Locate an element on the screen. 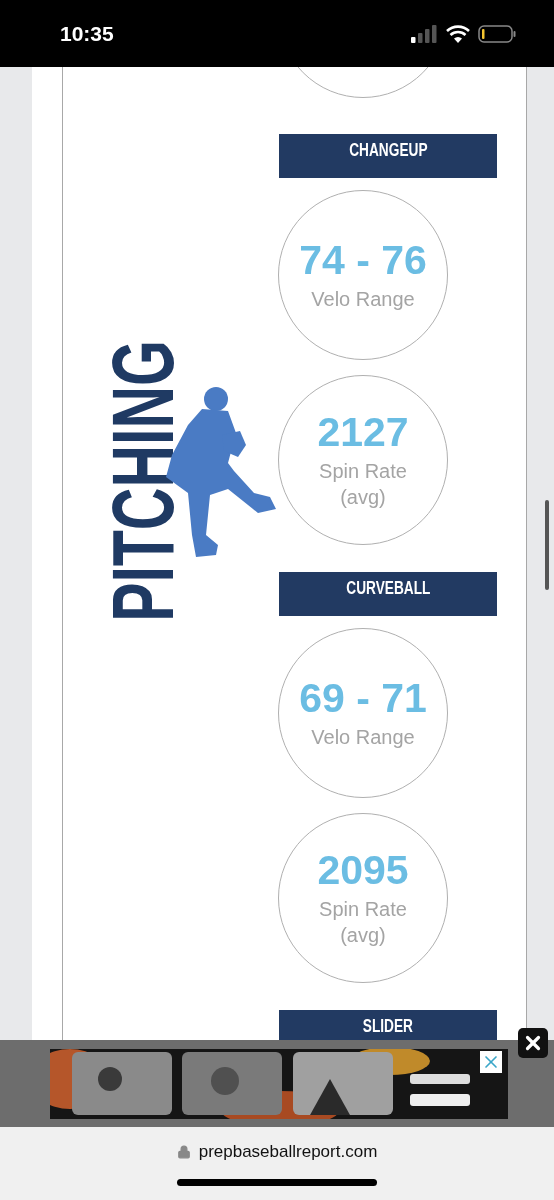  section-title: PITCHING is located at coordinates (143, 481).